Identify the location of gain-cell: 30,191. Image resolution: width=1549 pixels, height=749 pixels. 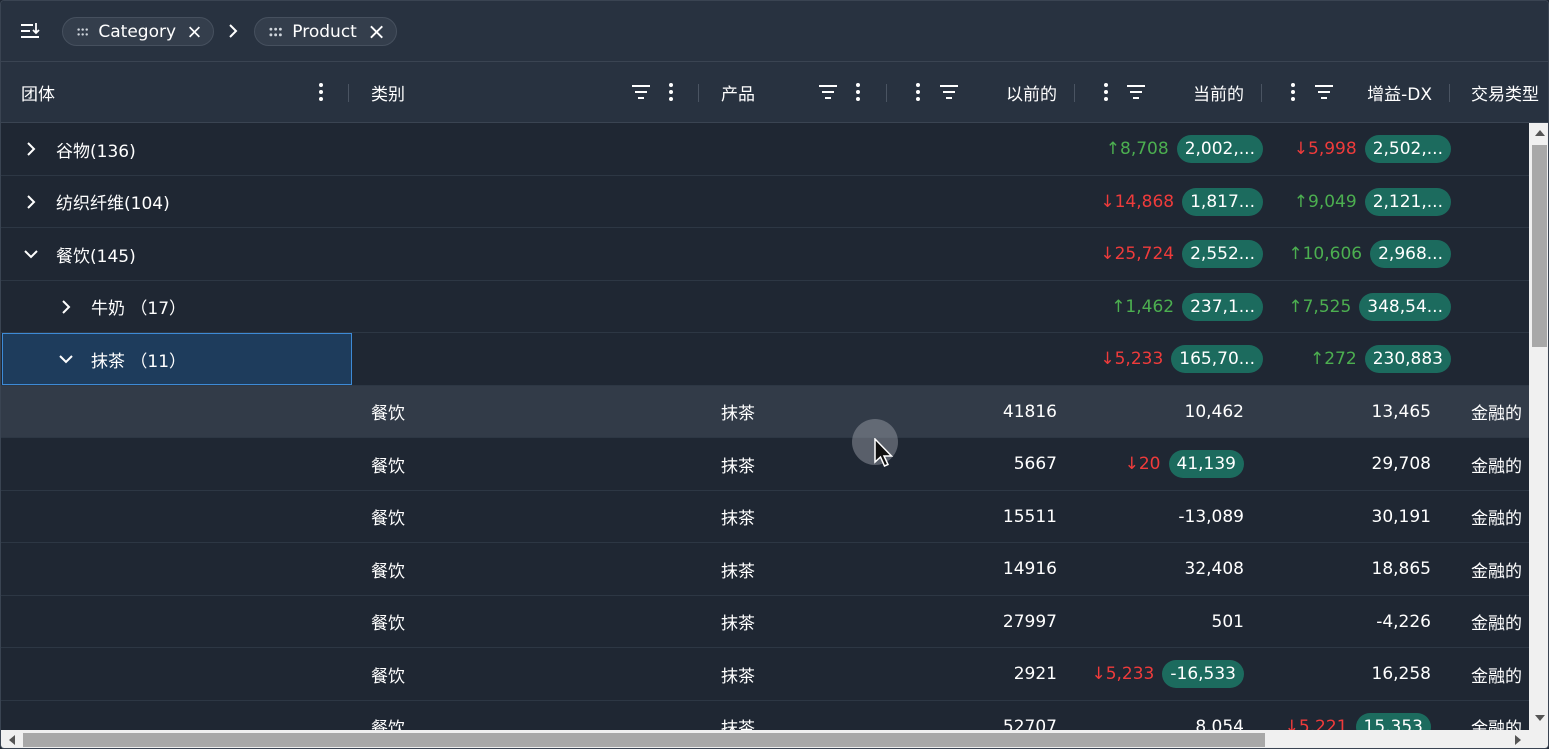
(1350, 517).